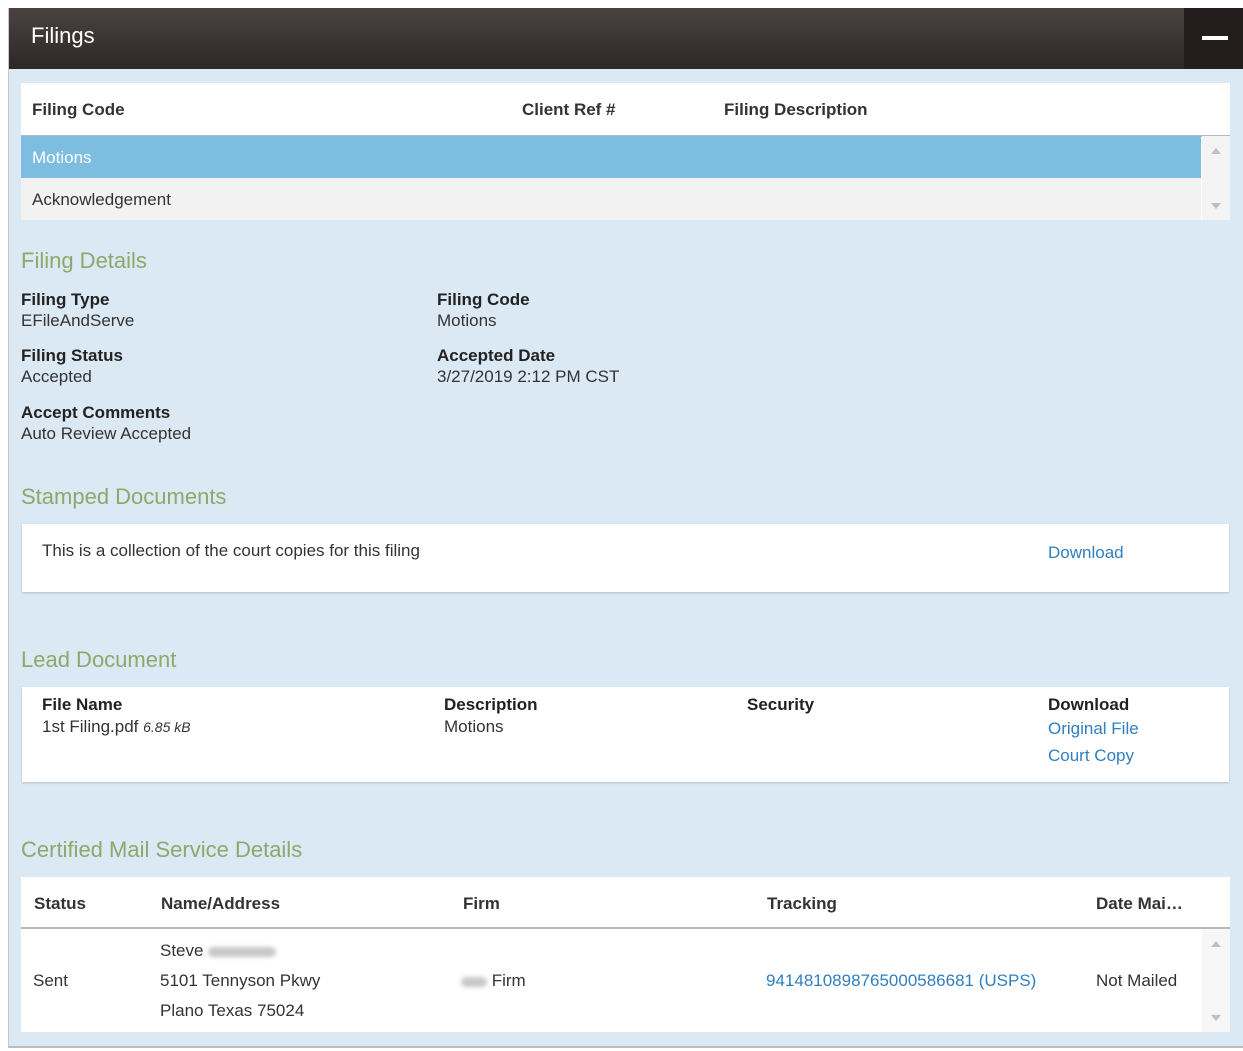  I want to click on accepted-date-value: 3/27/2019 2:12 PM CST, so click(528, 376).